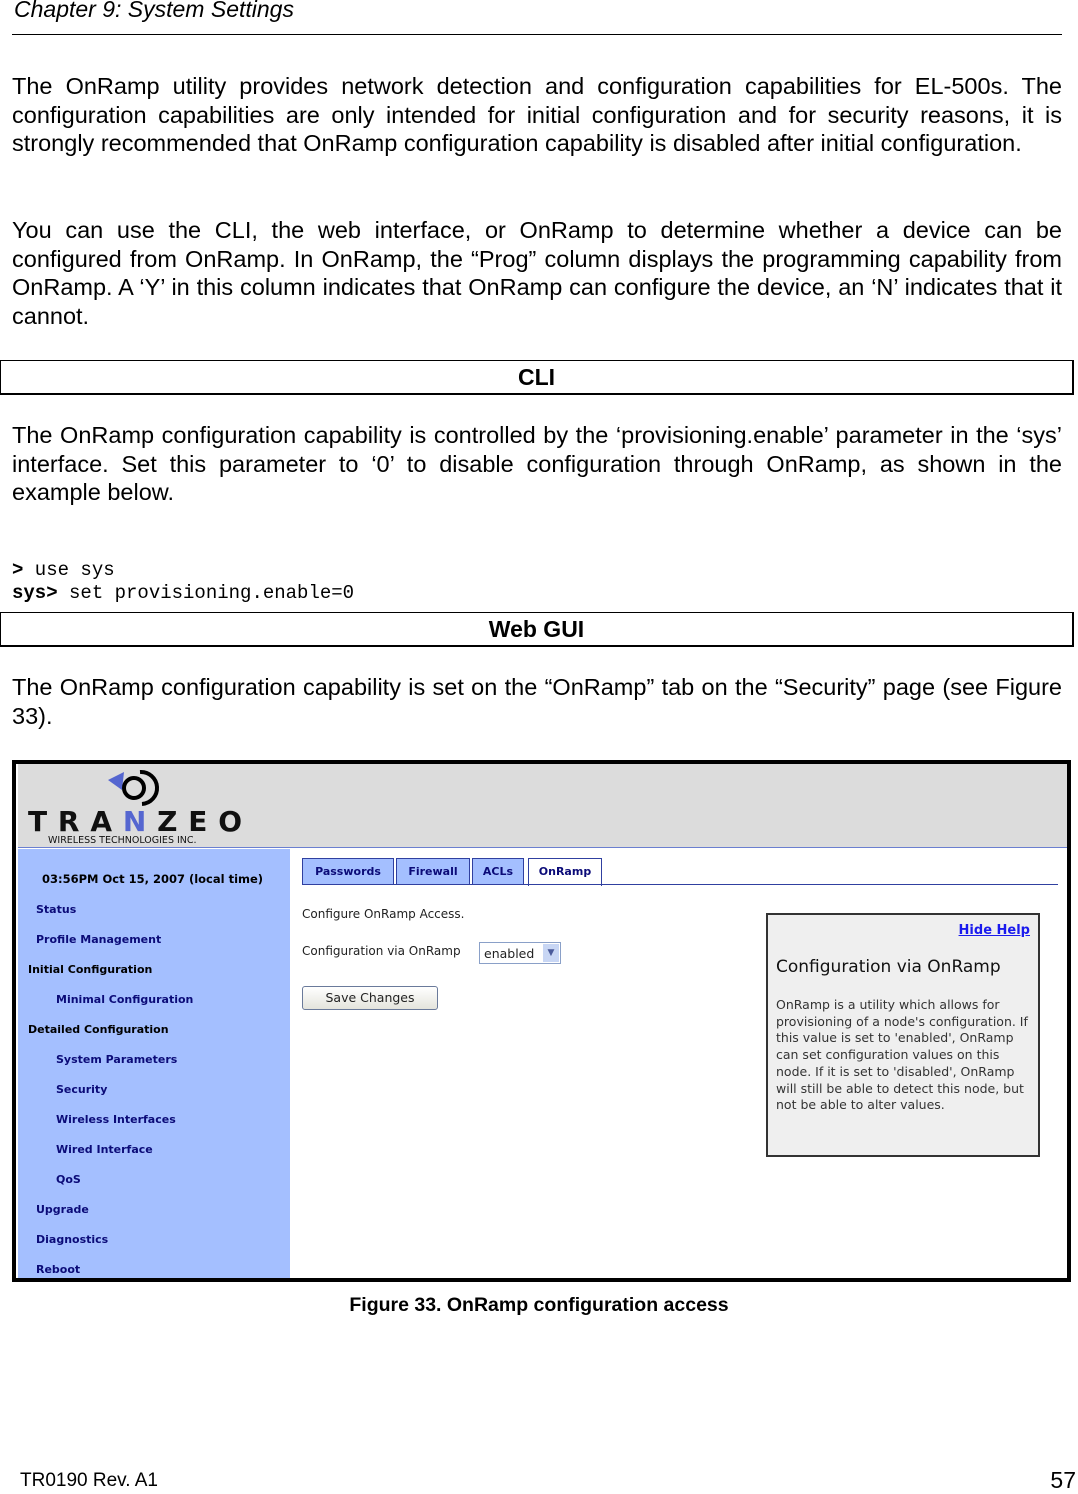  Describe the element at coordinates (888, 967) in the screenshot. I see `help-title: Configuration via OnRamp` at that location.